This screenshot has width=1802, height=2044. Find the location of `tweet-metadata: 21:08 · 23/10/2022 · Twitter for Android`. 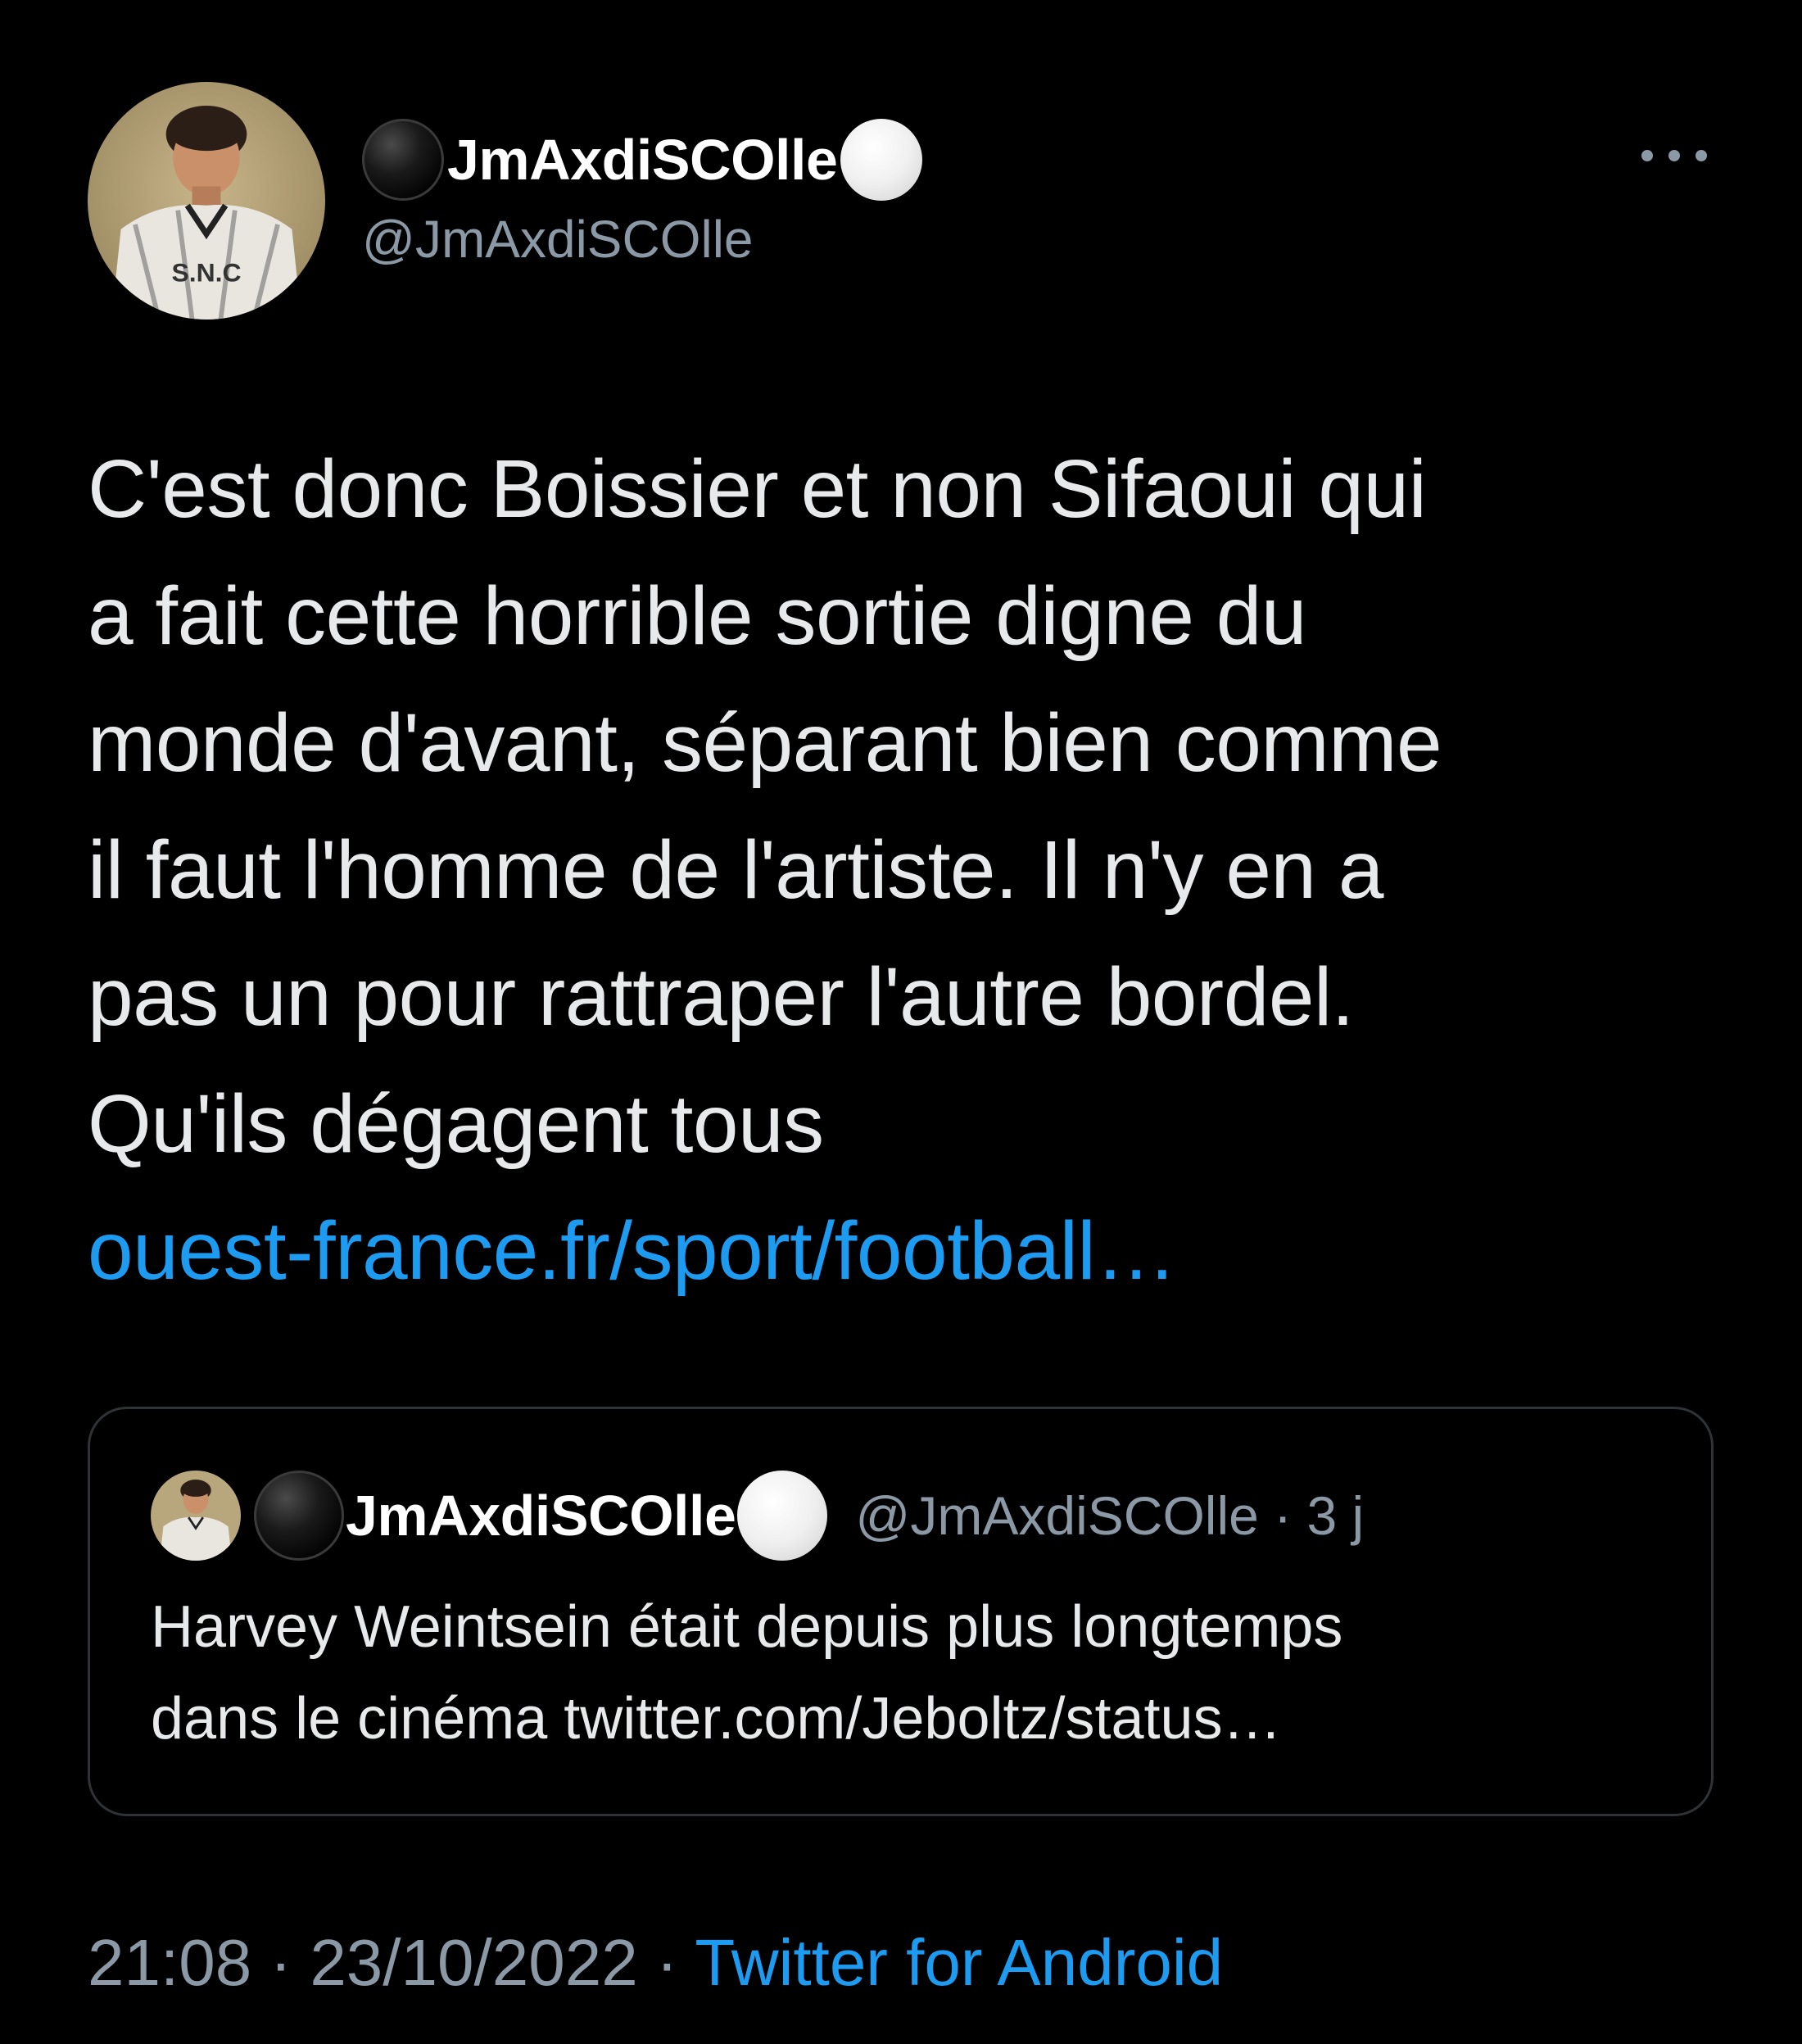

tweet-metadata: 21:08 · 23/10/2022 · Twitter for Android is located at coordinates (656, 1963).